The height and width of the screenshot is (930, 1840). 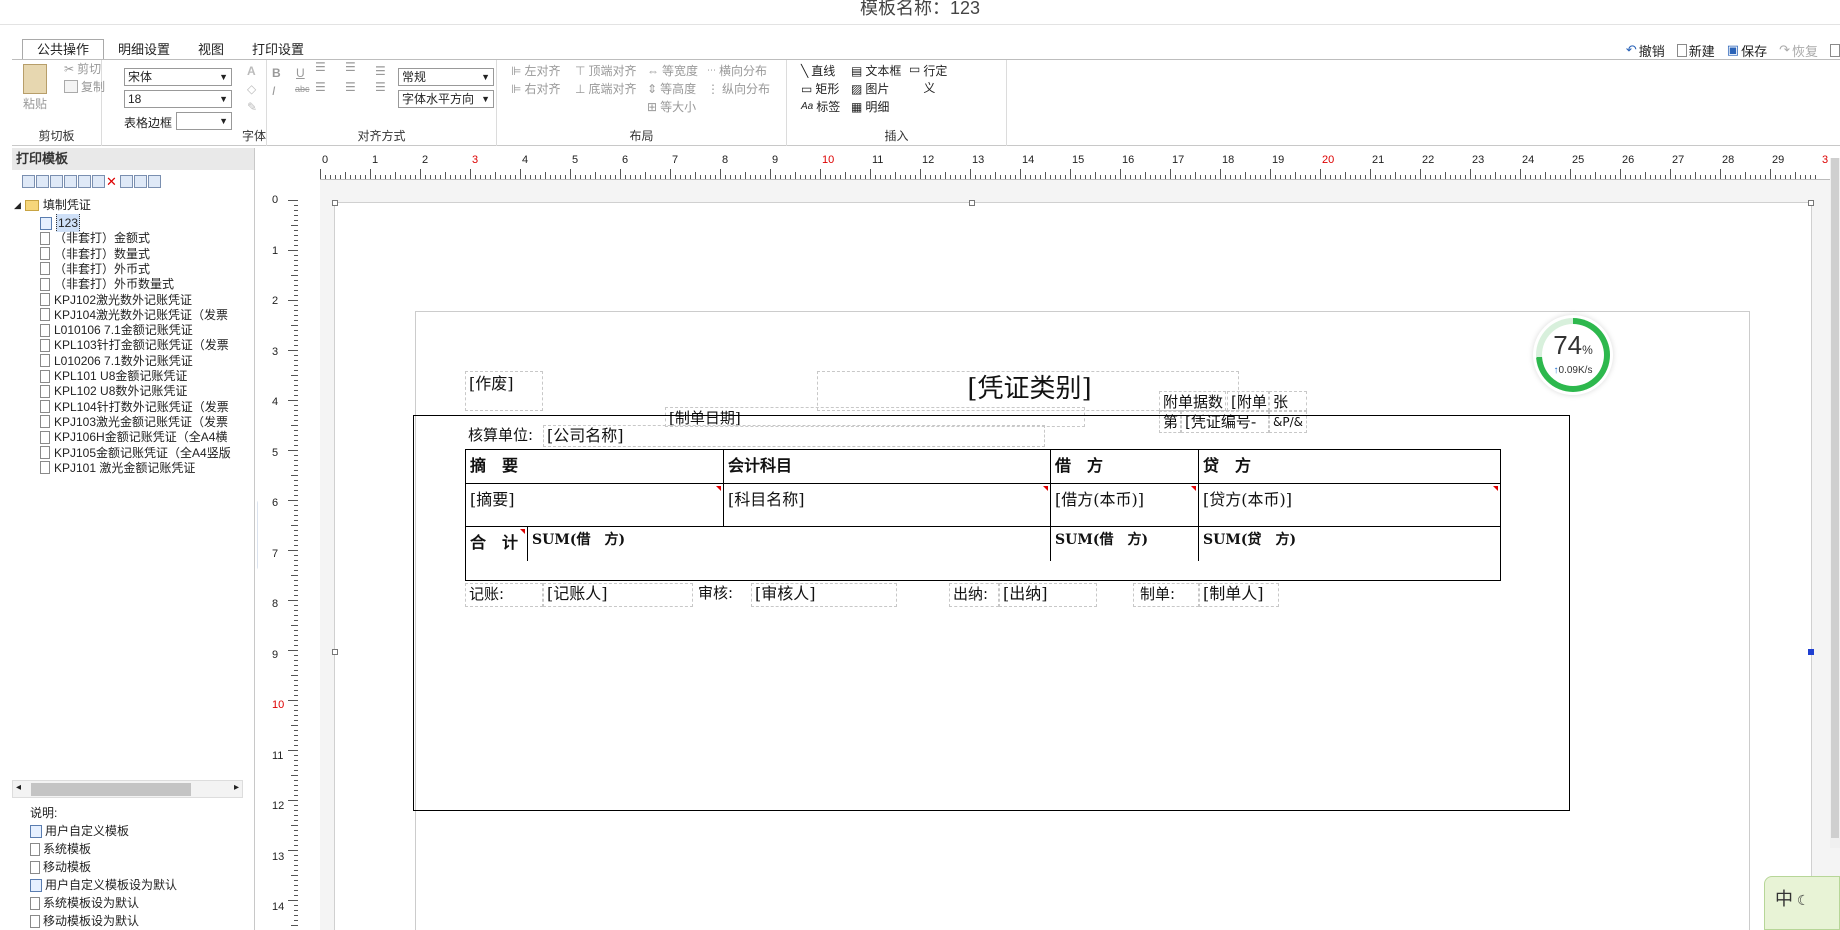 What do you see at coordinates (505, 435) in the screenshot?
I see `unit-label: 核算单位:` at bounding box center [505, 435].